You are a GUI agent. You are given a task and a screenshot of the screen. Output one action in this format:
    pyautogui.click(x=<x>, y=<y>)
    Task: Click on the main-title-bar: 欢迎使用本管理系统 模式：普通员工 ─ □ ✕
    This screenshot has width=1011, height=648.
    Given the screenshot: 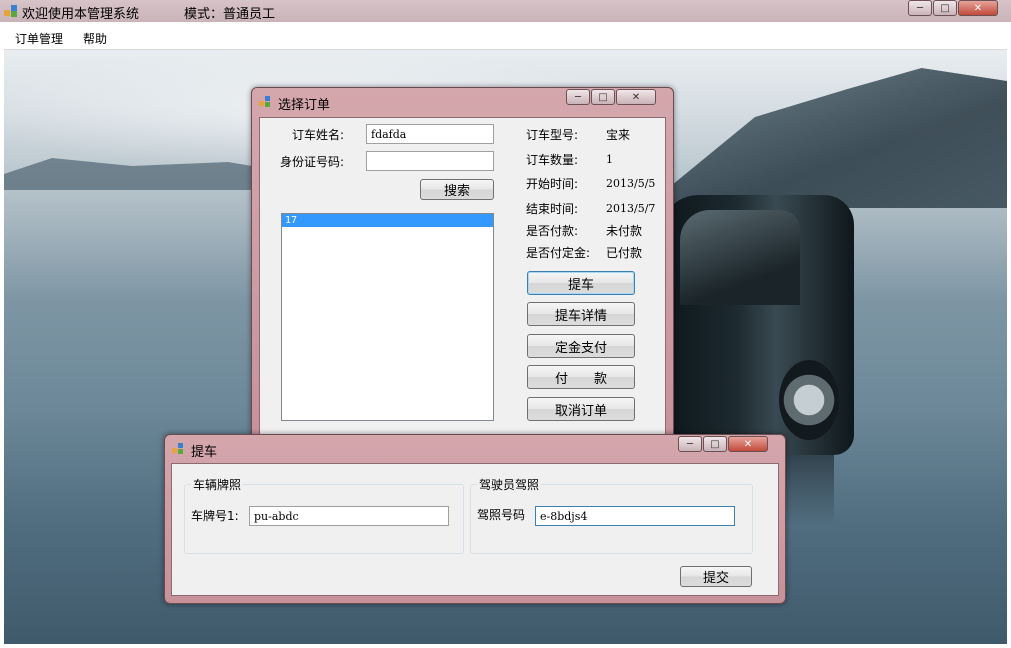 What is the action you would take?
    pyautogui.click(x=505, y=11)
    